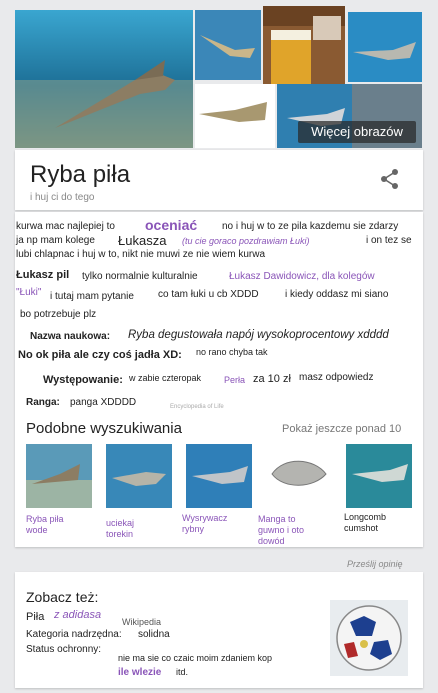  I want to click on desc-text: (tu cie goraco pozdrawiam Łuki), so click(246, 241).